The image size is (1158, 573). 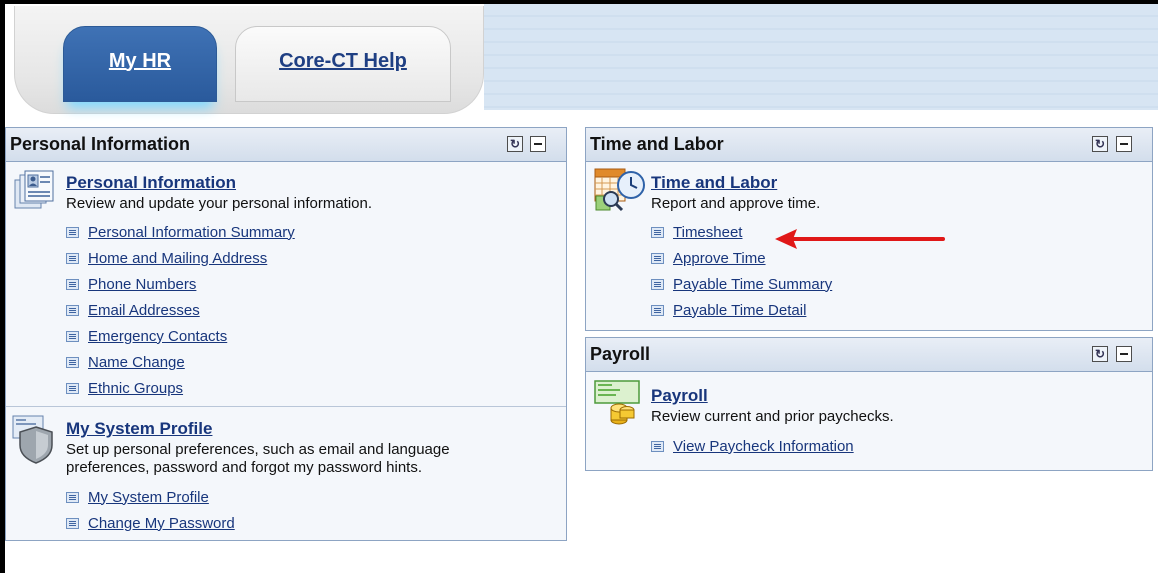 What do you see at coordinates (151, 183) in the screenshot?
I see `personal-information-link: Personal Information` at bounding box center [151, 183].